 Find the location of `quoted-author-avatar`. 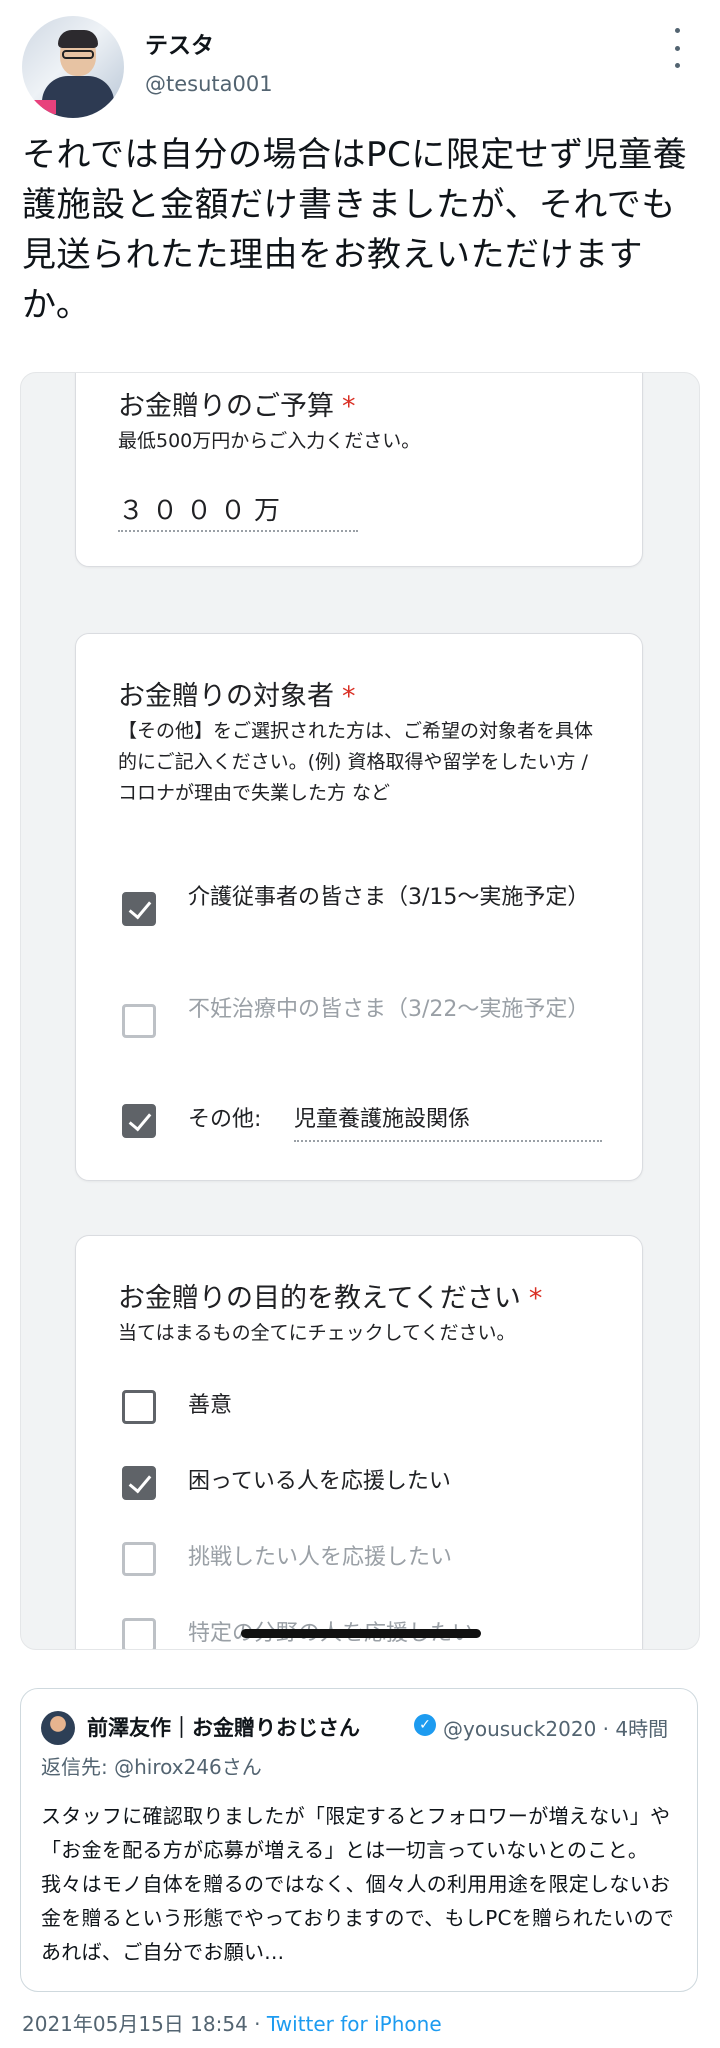

quoted-author-avatar is located at coordinates (58, 1728).